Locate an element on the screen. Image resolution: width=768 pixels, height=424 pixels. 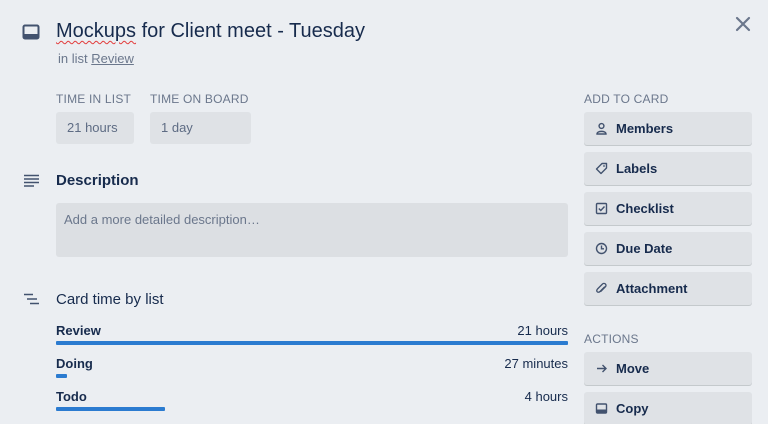
due-date-label: Due Date is located at coordinates (644, 248).